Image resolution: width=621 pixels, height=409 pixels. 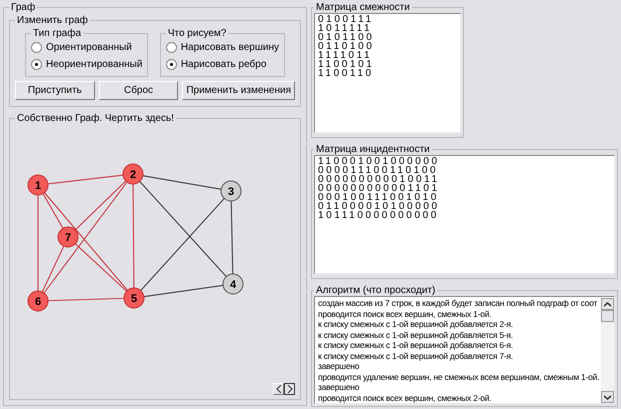 I want to click on group-title: Изменить граф, so click(x=52, y=20).